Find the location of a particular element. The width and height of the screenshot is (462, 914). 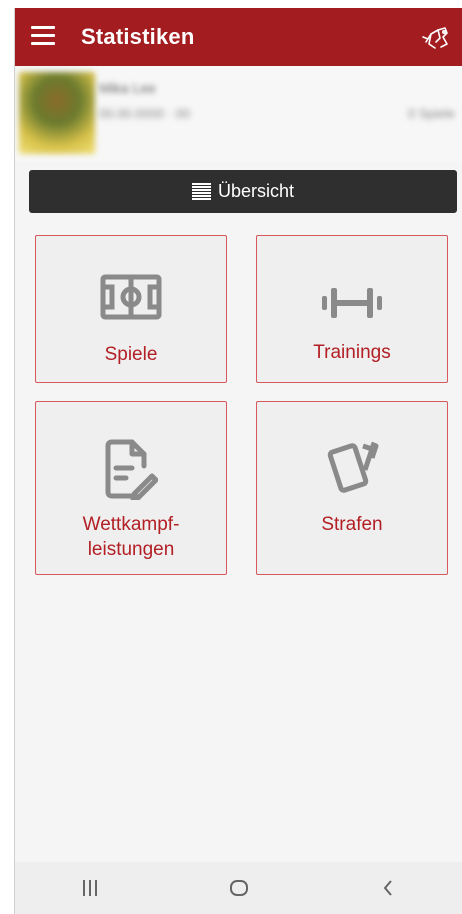

swiss-sport-logo-icon is located at coordinates (435, 38).